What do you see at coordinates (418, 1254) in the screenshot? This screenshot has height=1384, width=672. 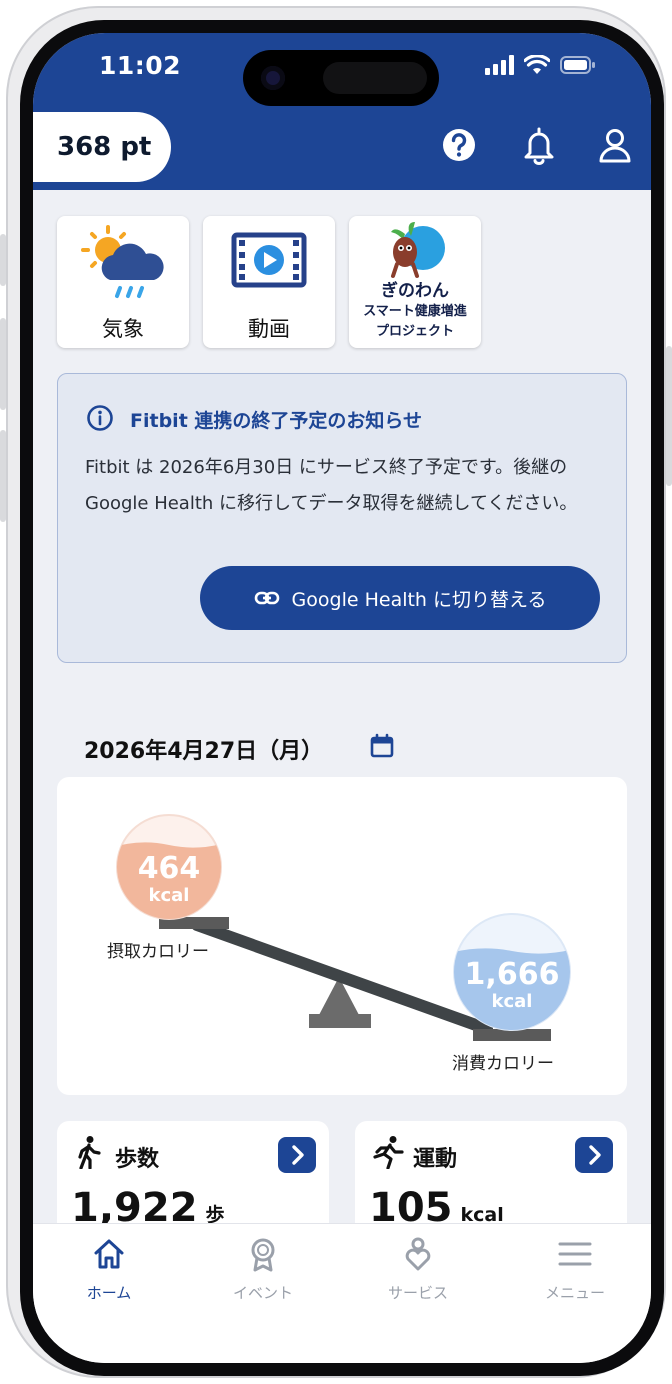 I see `heart-person-icon` at bounding box center [418, 1254].